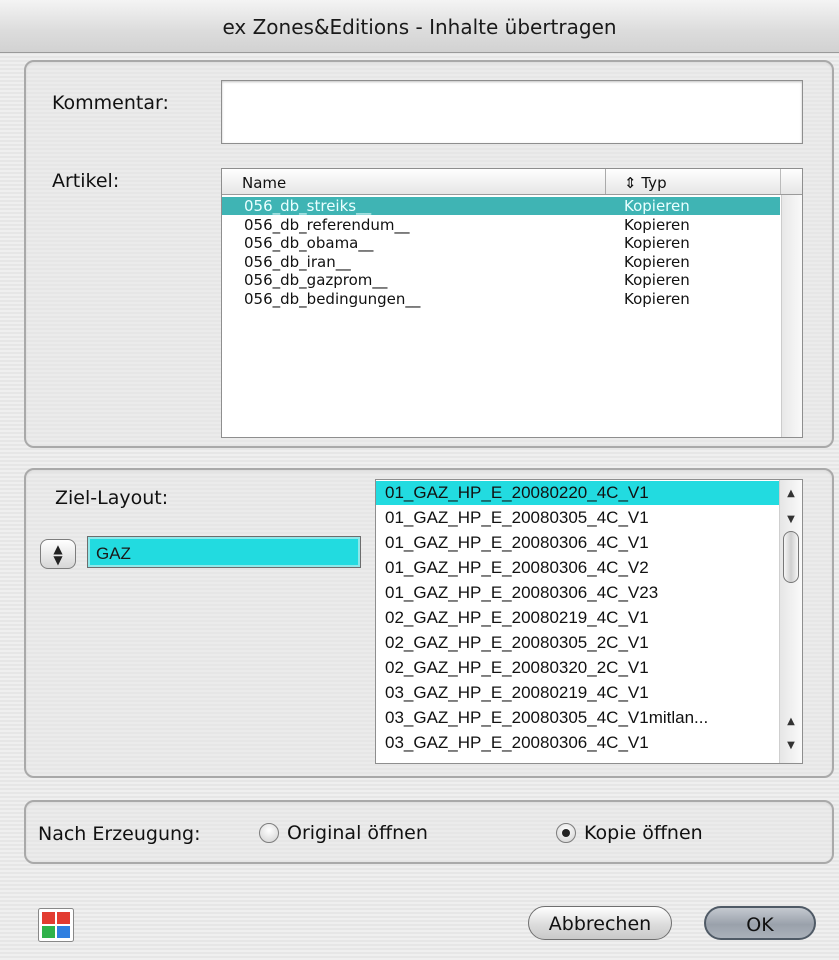 This screenshot has height=960, width=839. Describe the element at coordinates (501, 280) in the screenshot. I see `table-row: 056_db_gazprom__ Kopieren` at that location.